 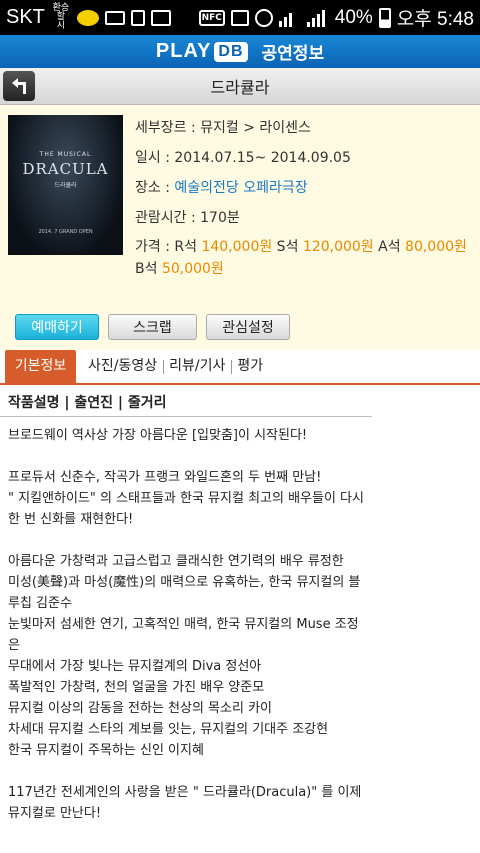 I want to click on logo-db-text: DB, so click(x=231, y=51).